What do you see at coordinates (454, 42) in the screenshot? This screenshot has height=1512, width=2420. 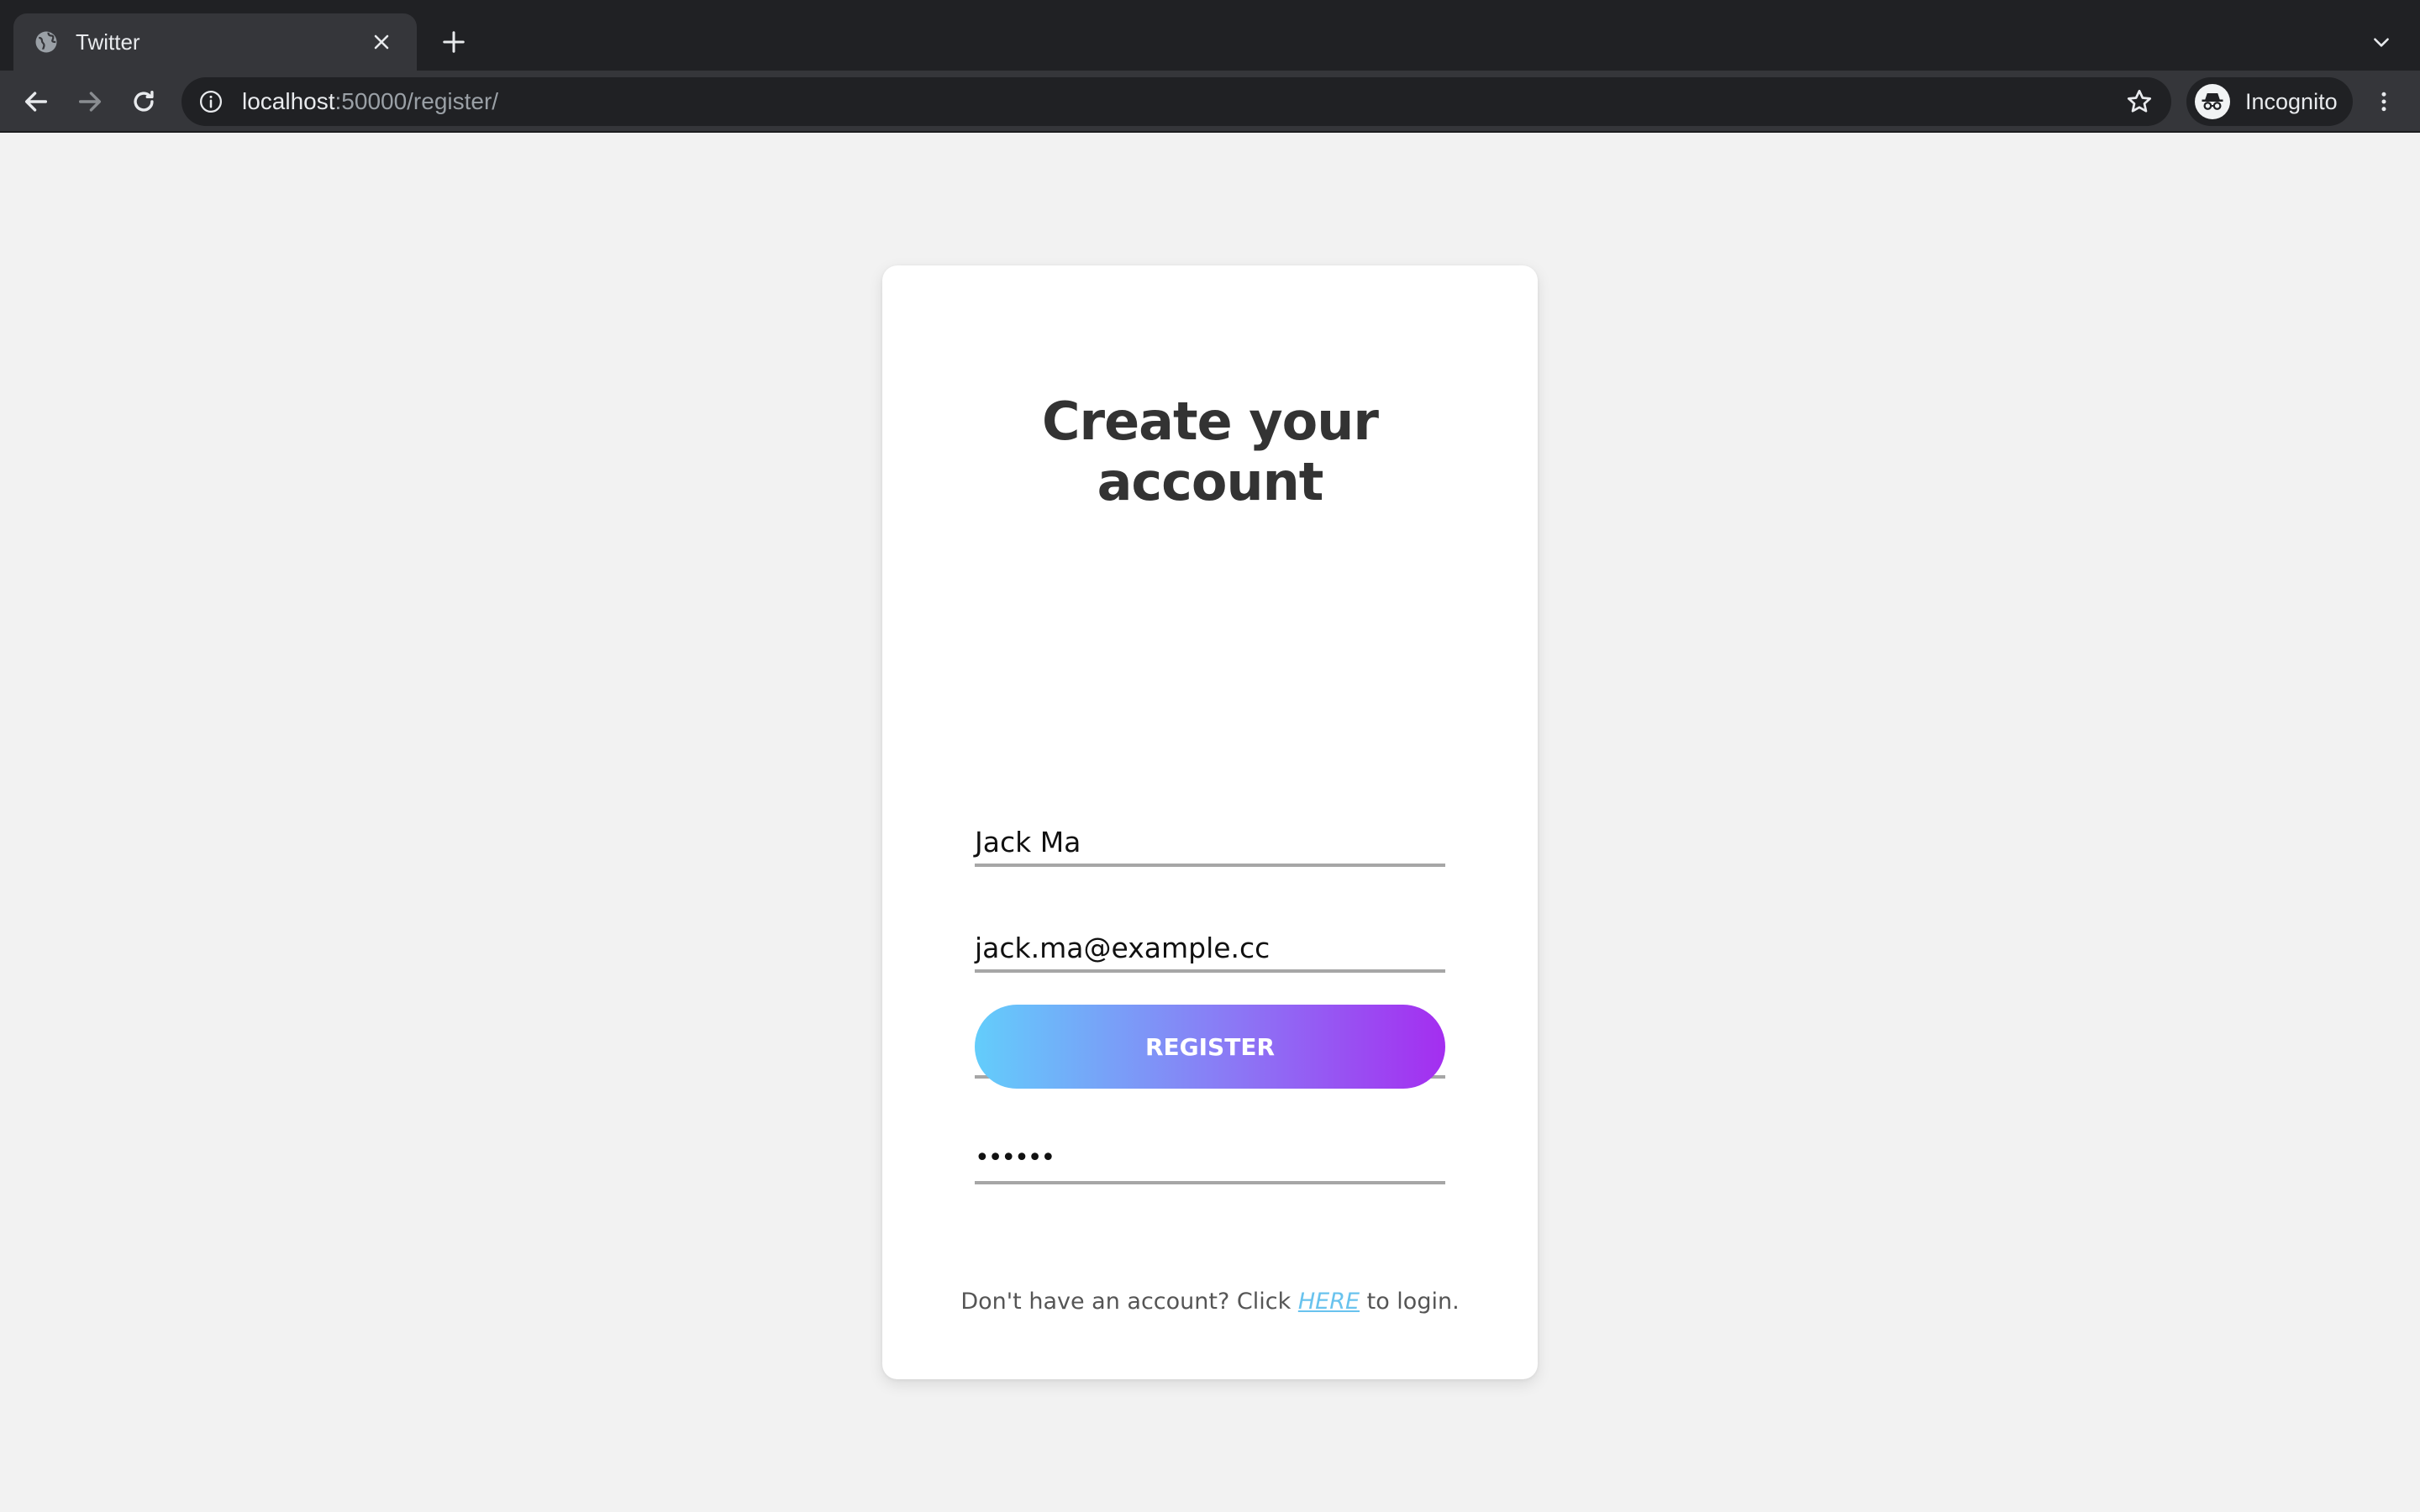 I see `plus-icon` at bounding box center [454, 42].